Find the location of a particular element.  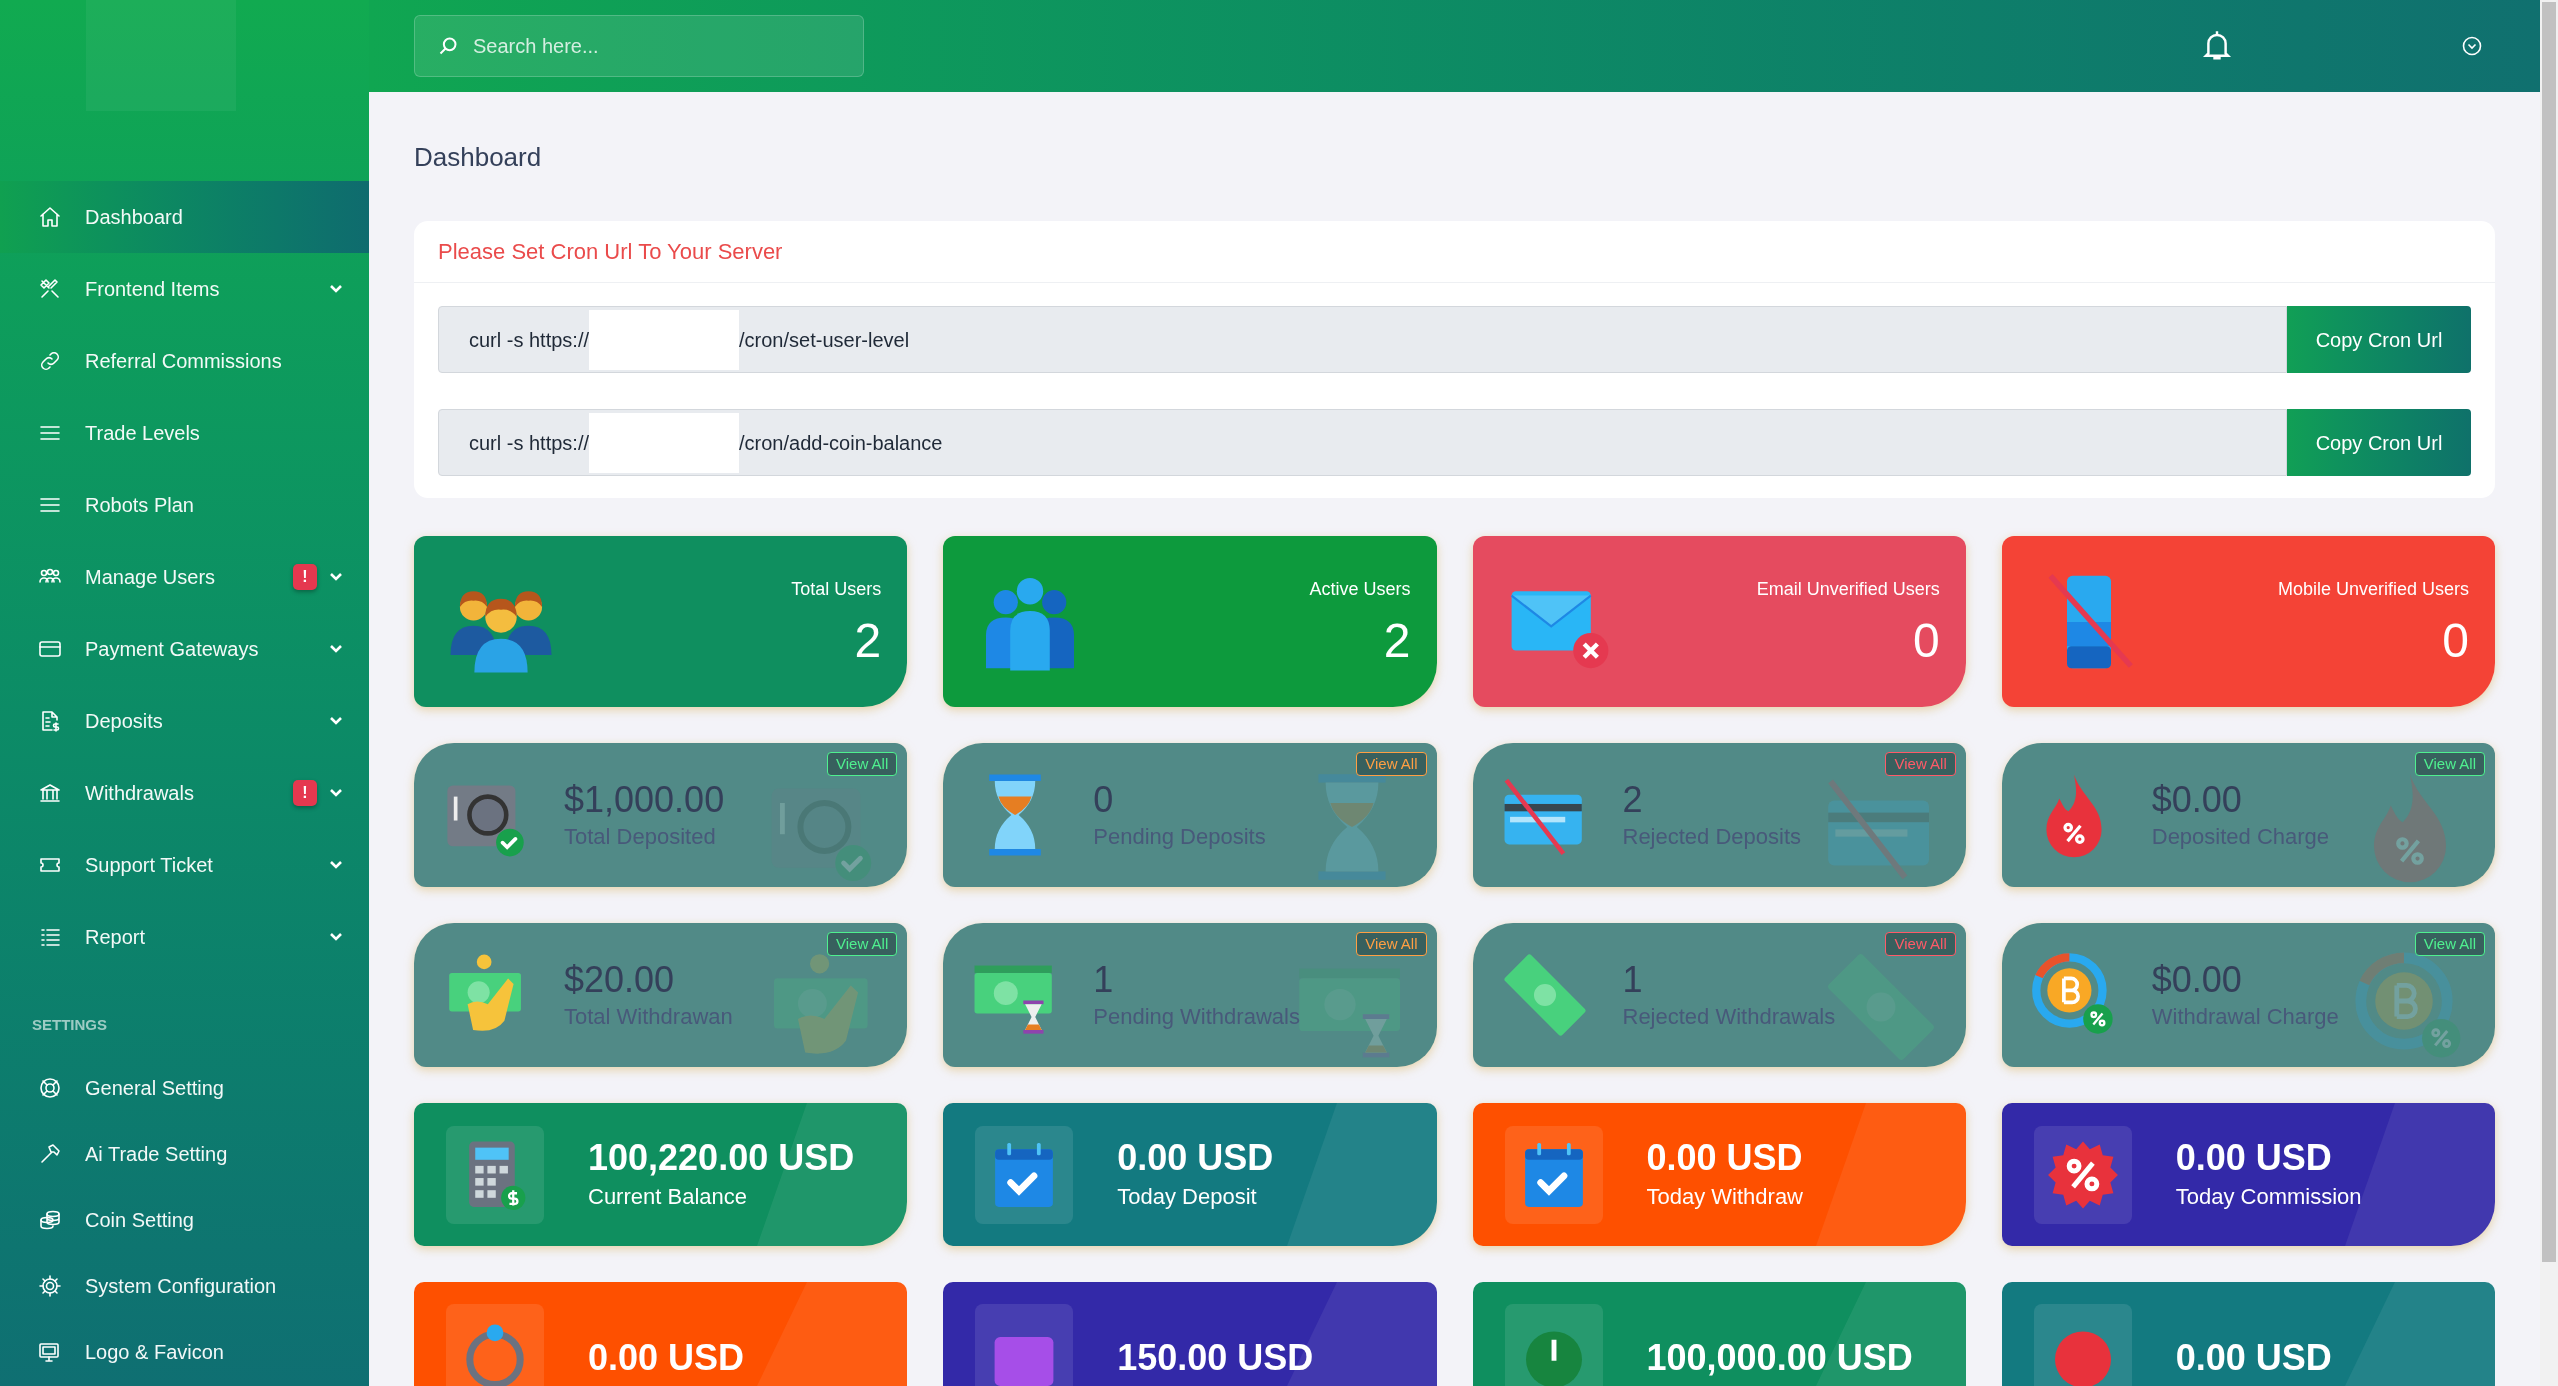

bell-icon is located at coordinates (2217, 46).